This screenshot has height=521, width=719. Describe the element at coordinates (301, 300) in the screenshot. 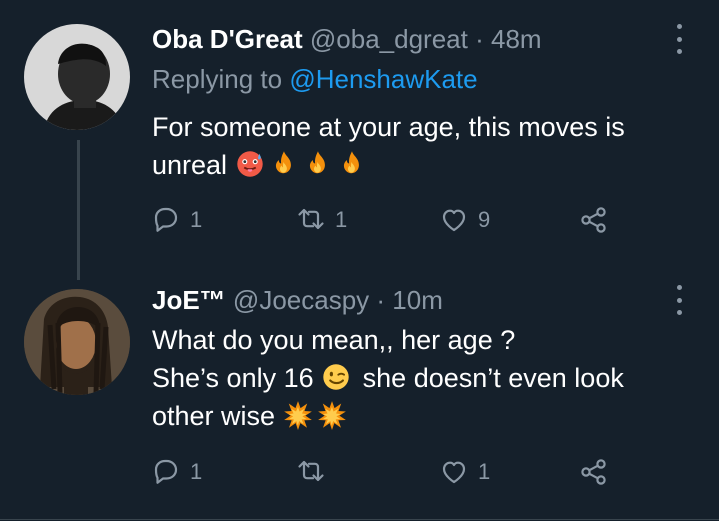

I see `user-handle: @Joecaspy` at that location.